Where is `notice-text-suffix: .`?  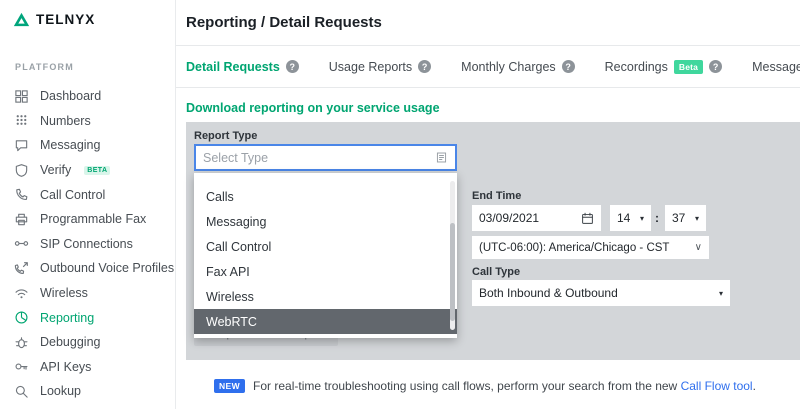 notice-text-suffix: . is located at coordinates (754, 386).